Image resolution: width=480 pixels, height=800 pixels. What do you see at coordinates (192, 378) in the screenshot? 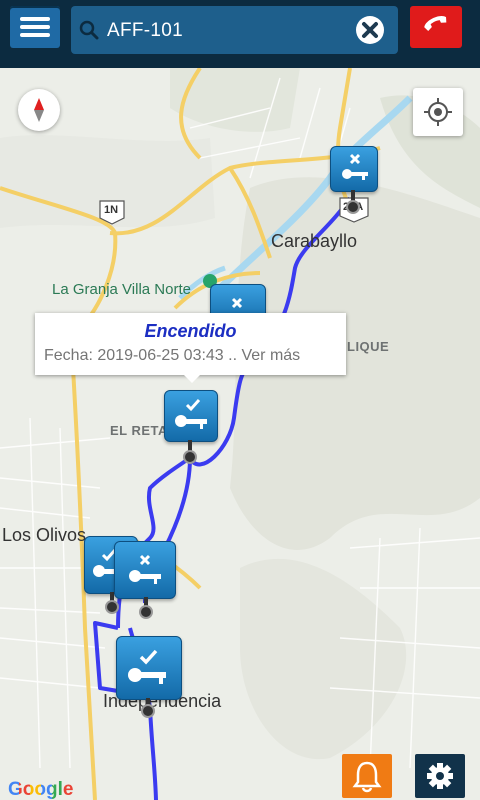
I see `popup-tail` at bounding box center [192, 378].